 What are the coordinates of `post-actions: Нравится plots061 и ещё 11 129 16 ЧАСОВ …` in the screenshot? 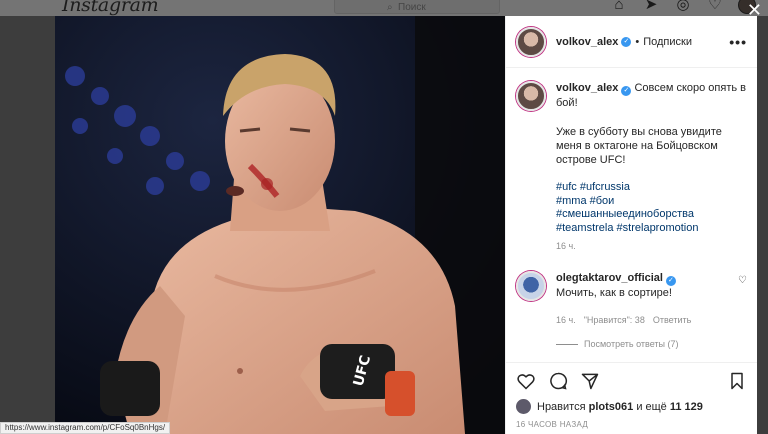 It's located at (631, 398).